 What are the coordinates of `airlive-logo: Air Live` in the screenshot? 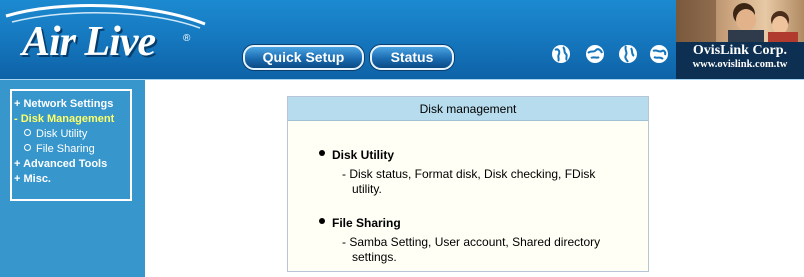 It's located at (89, 42).